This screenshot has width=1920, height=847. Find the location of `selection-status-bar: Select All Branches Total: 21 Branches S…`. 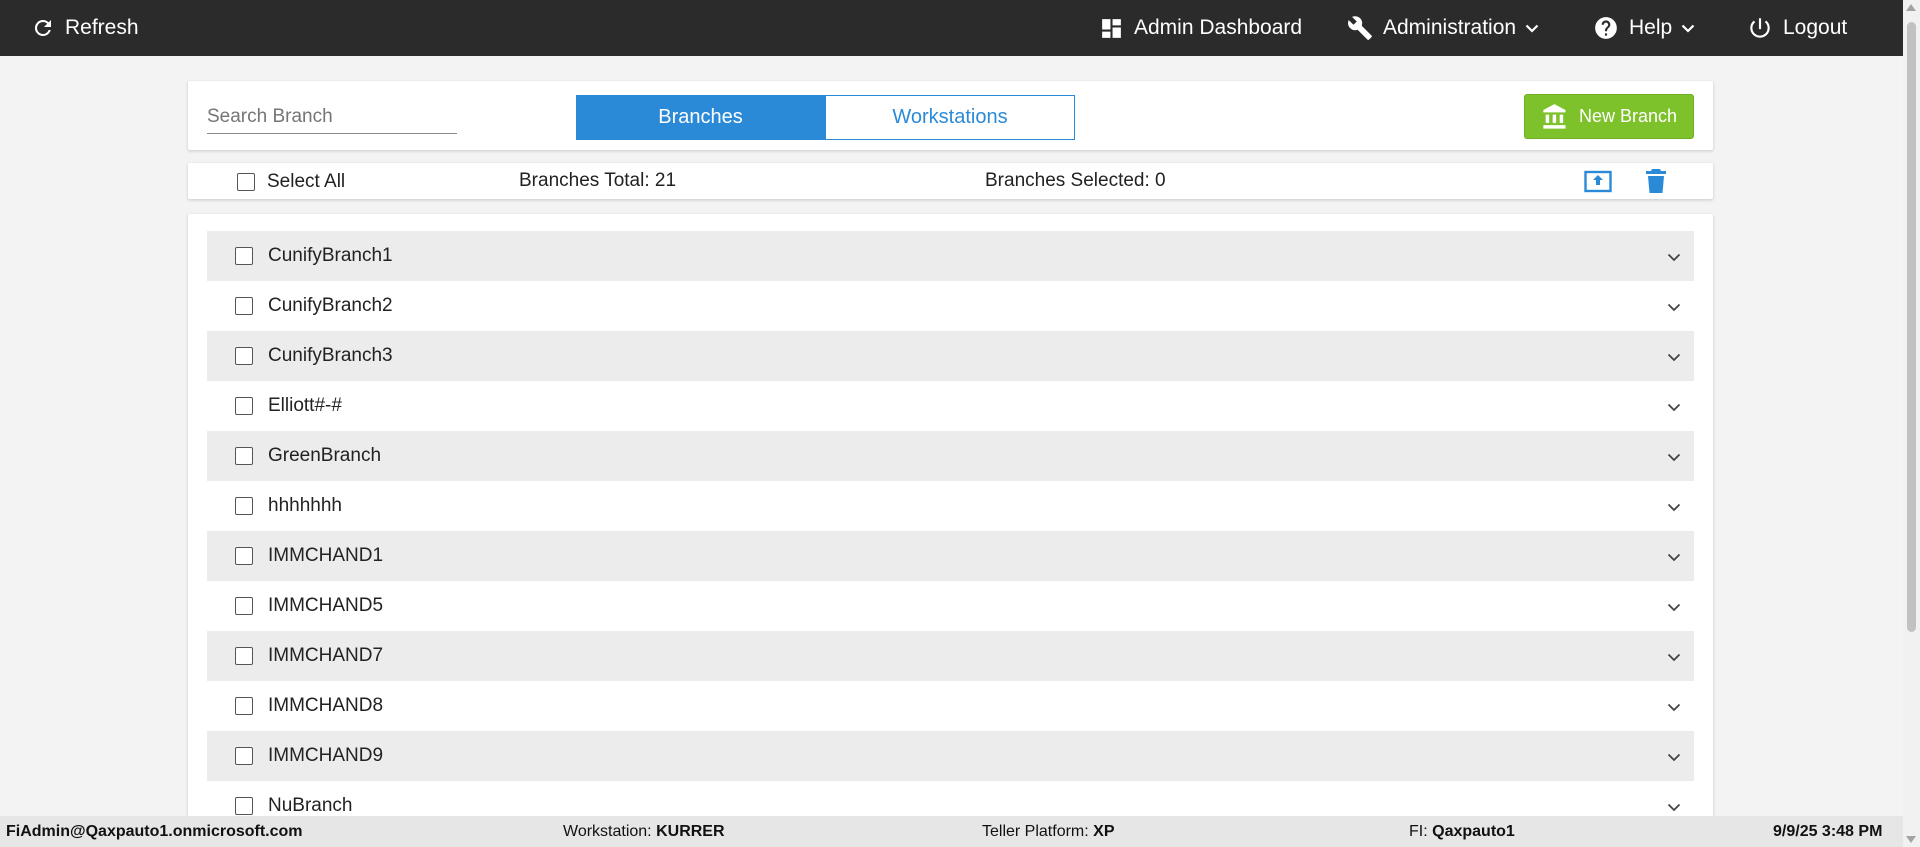

selection-status-bar: Select All Branches Total: 21 Branches S… is located at coordinates (950, 181).